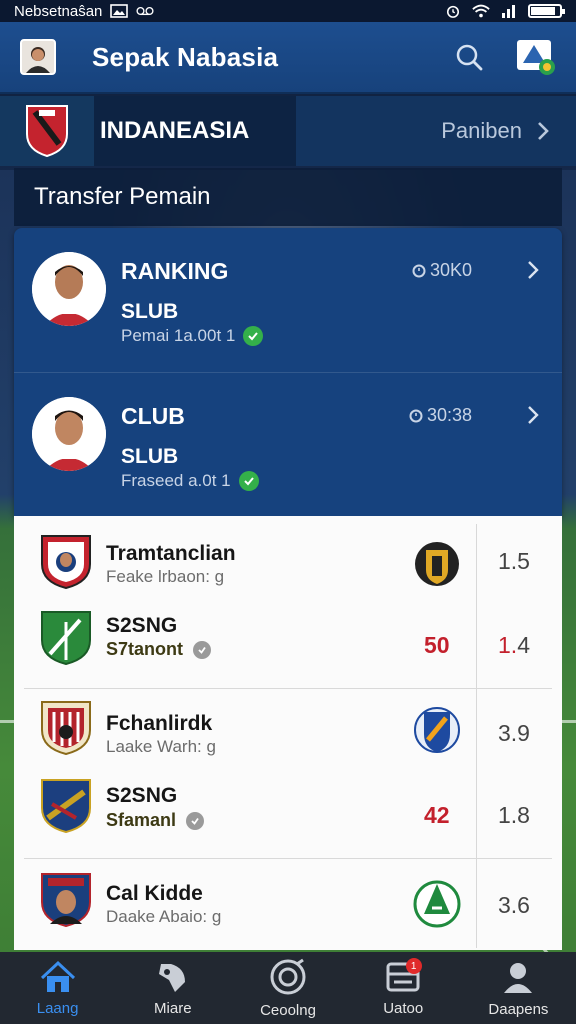 This screenshot has width=576, height=1024. Describe the element at coordinates (469, 57) in the screenshot. I see `search-icon` at that location.